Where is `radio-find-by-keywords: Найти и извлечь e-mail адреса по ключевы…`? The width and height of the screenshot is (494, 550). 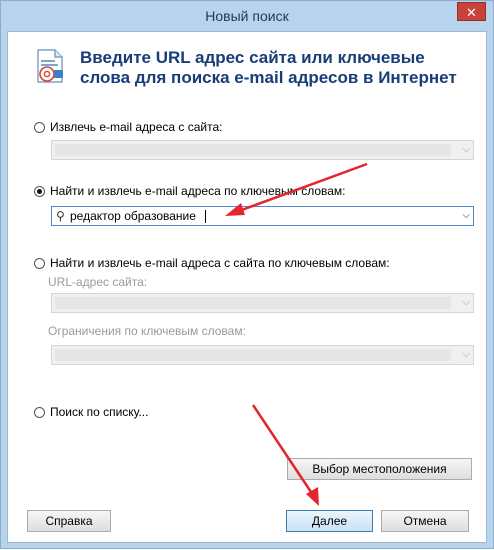
radio-find-by-keywords: Найти и извлечь e-mail адреса по ключевы… is located at coordinates (190, 191).